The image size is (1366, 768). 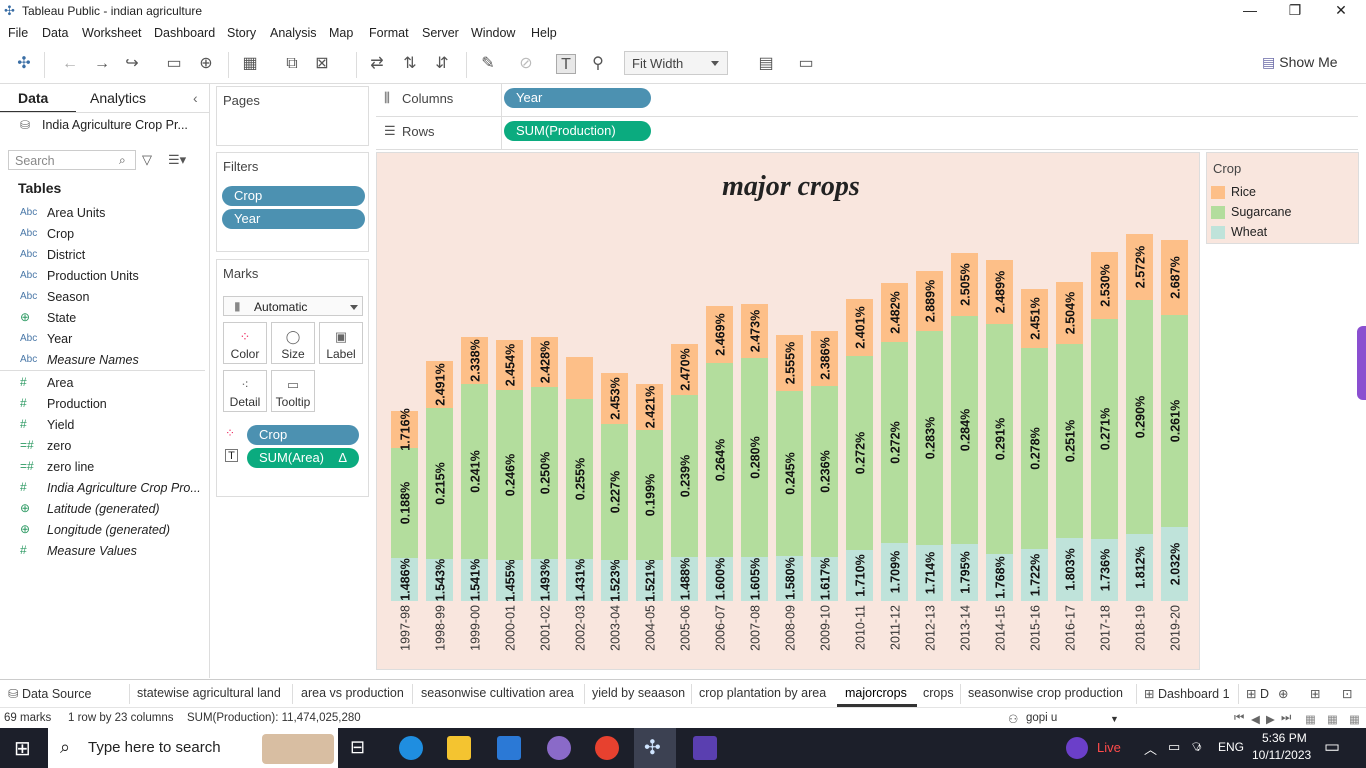 What do you see at coordinates (1231, 747) in the screenshot?
I see `language-indicator: ENG` at bounding box center [1231, 747].